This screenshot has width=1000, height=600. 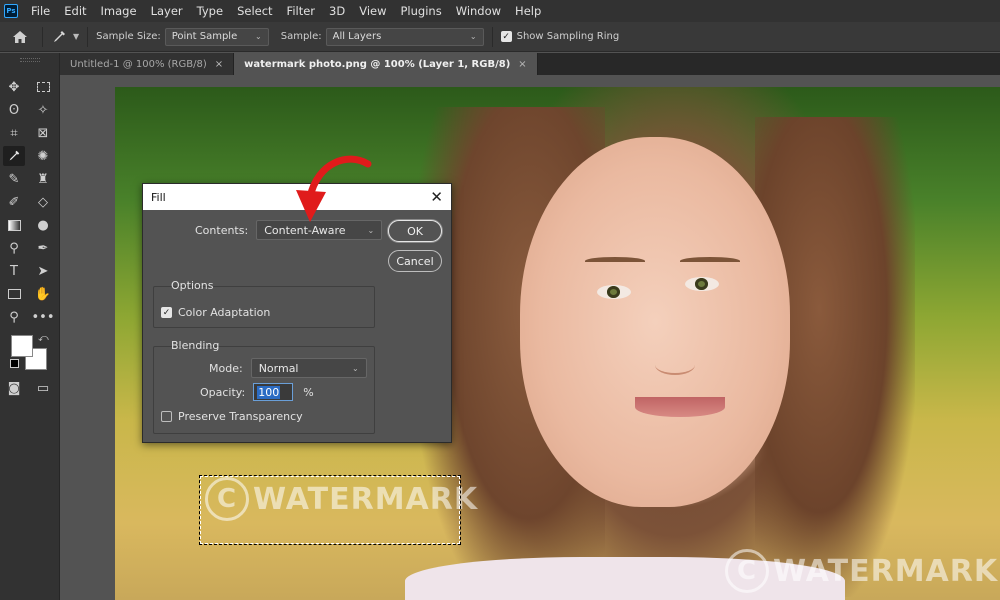 What do you see at coordinates (14, 225) in the screenshot?
I see `gradient-tool-icon` at bounding box center [14, 225].